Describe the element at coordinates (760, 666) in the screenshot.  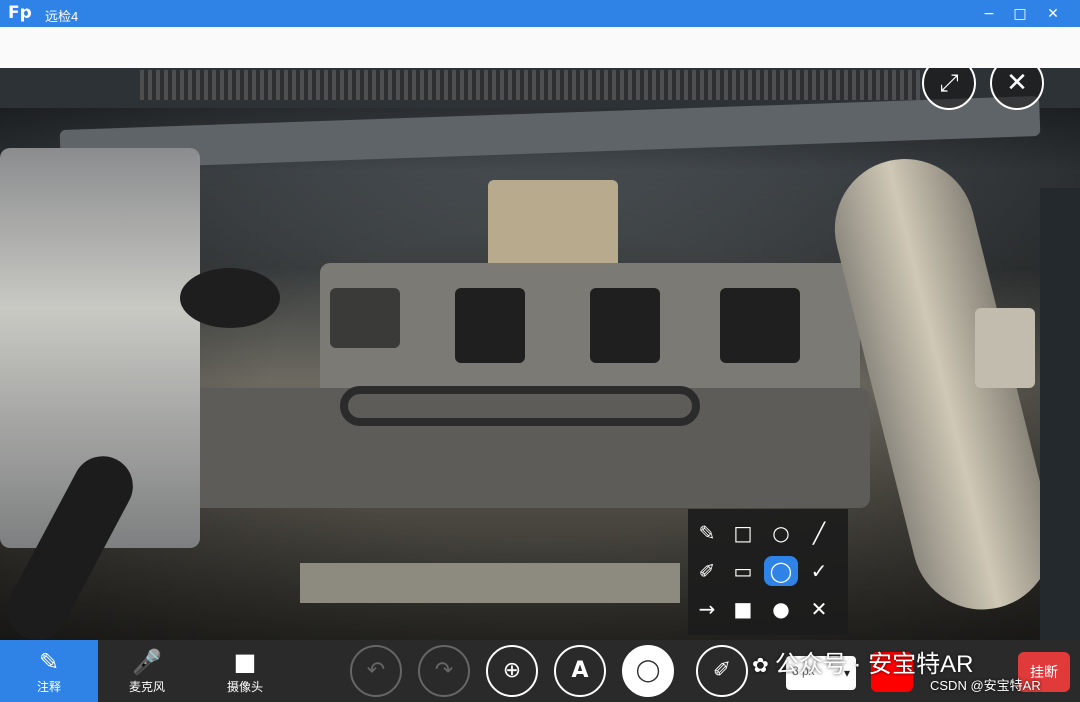
I see `wechat-icon: ✿` at that location.